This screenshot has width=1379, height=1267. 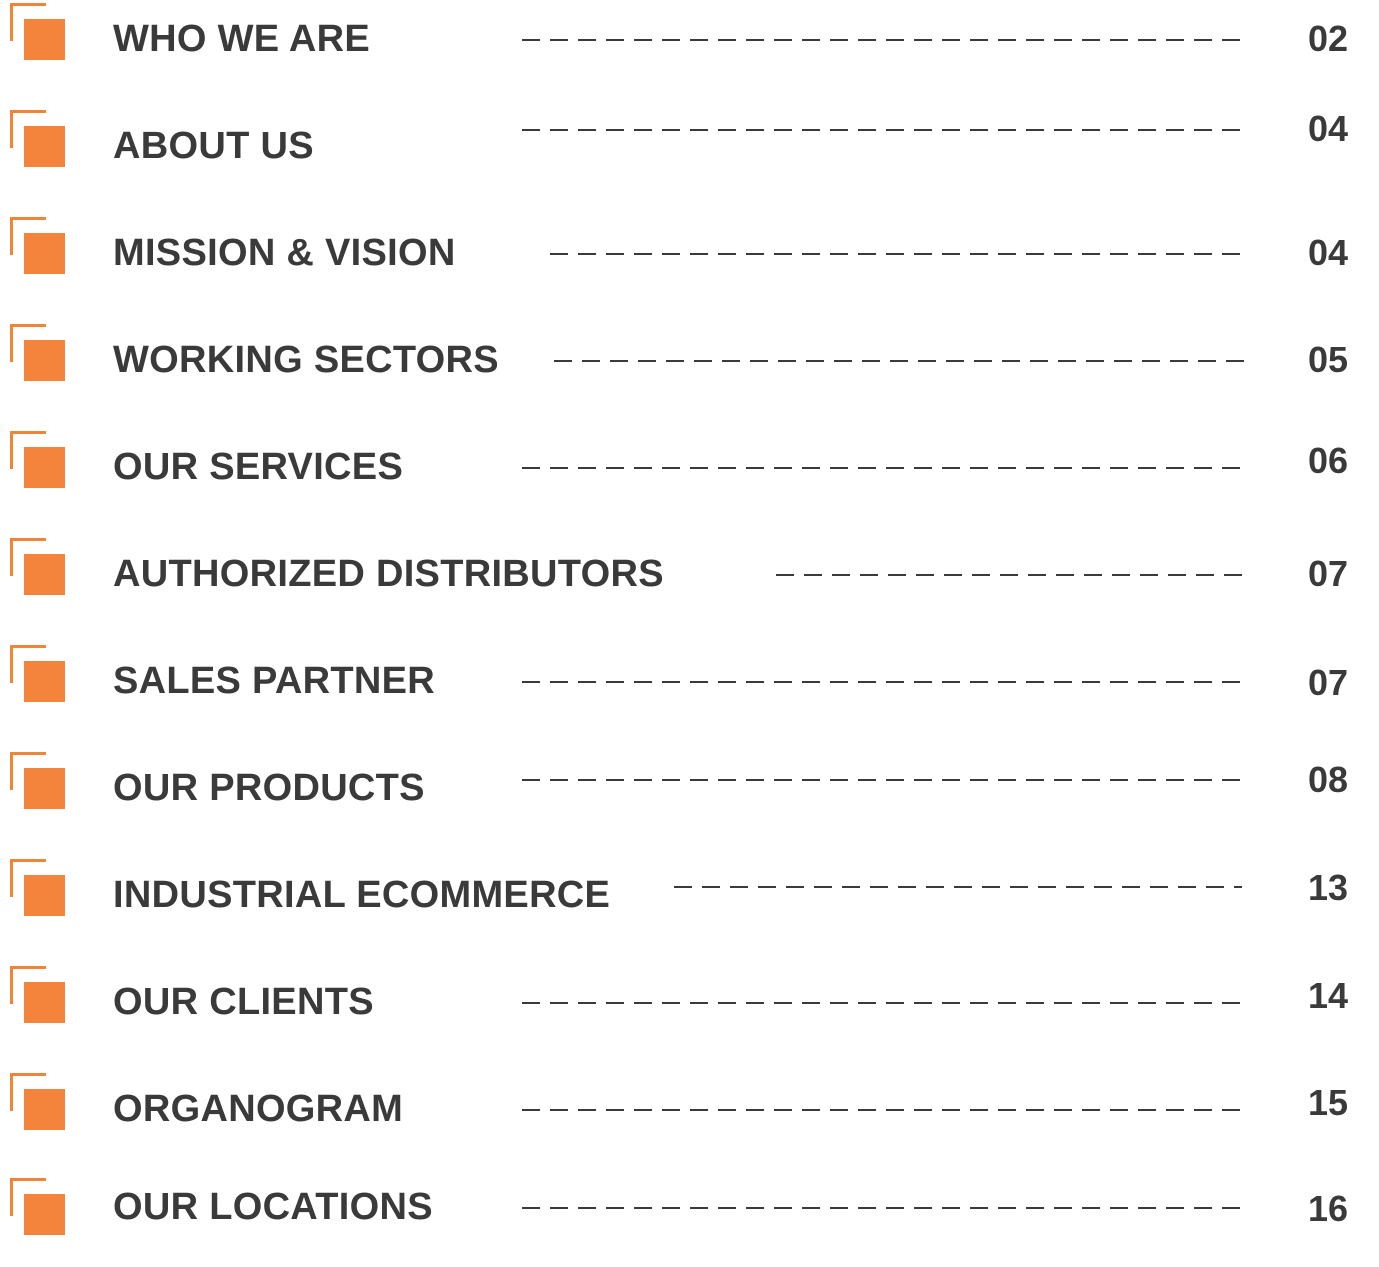 I want to click on toc-item-label: WORKING SECTORS, so click(x=306, y=360).